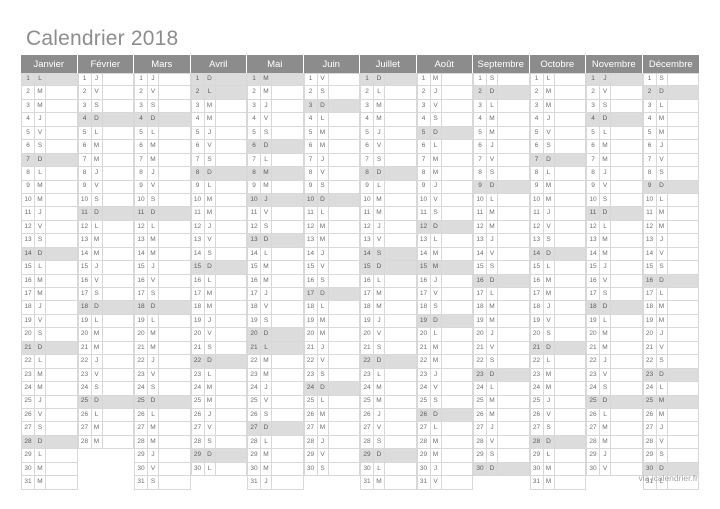  What do you see at coordinates (557, 281) in the screenshot?
I see `day-row: 16 M` at bounding box center [557, 281].